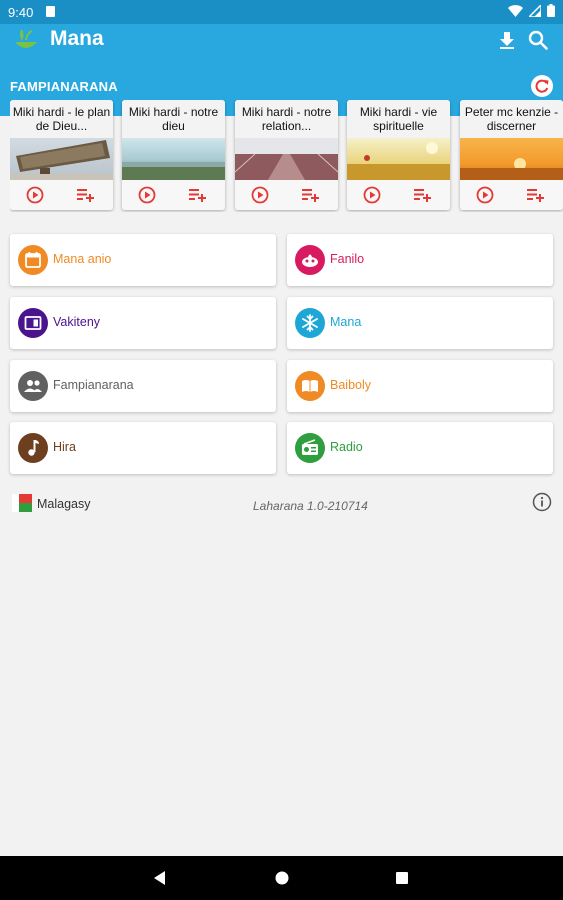  I want to click on refresh-button, so click(542, 86).